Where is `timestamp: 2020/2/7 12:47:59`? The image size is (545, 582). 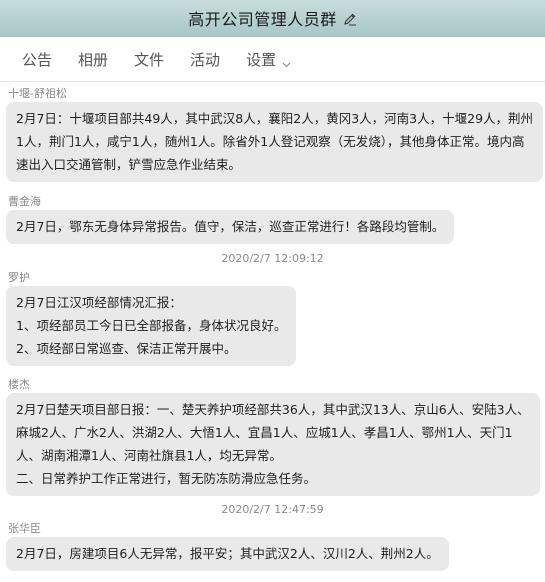 timestamp: 2020/2/7 12:47:59 is located at coordinates (272, 509).